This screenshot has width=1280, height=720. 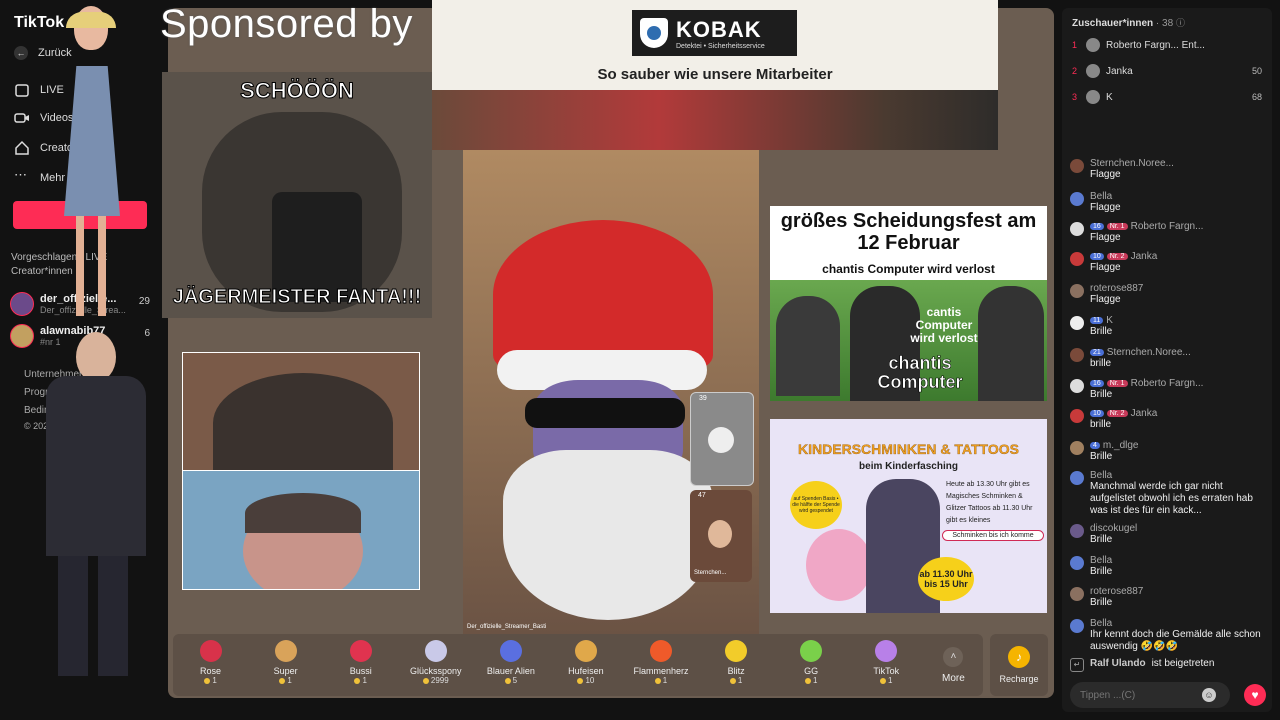 What do you see at coordinates (1209, 695) in the screenshot?
I see `emoji-icon: ☺` at bounding box center [1209, 695].